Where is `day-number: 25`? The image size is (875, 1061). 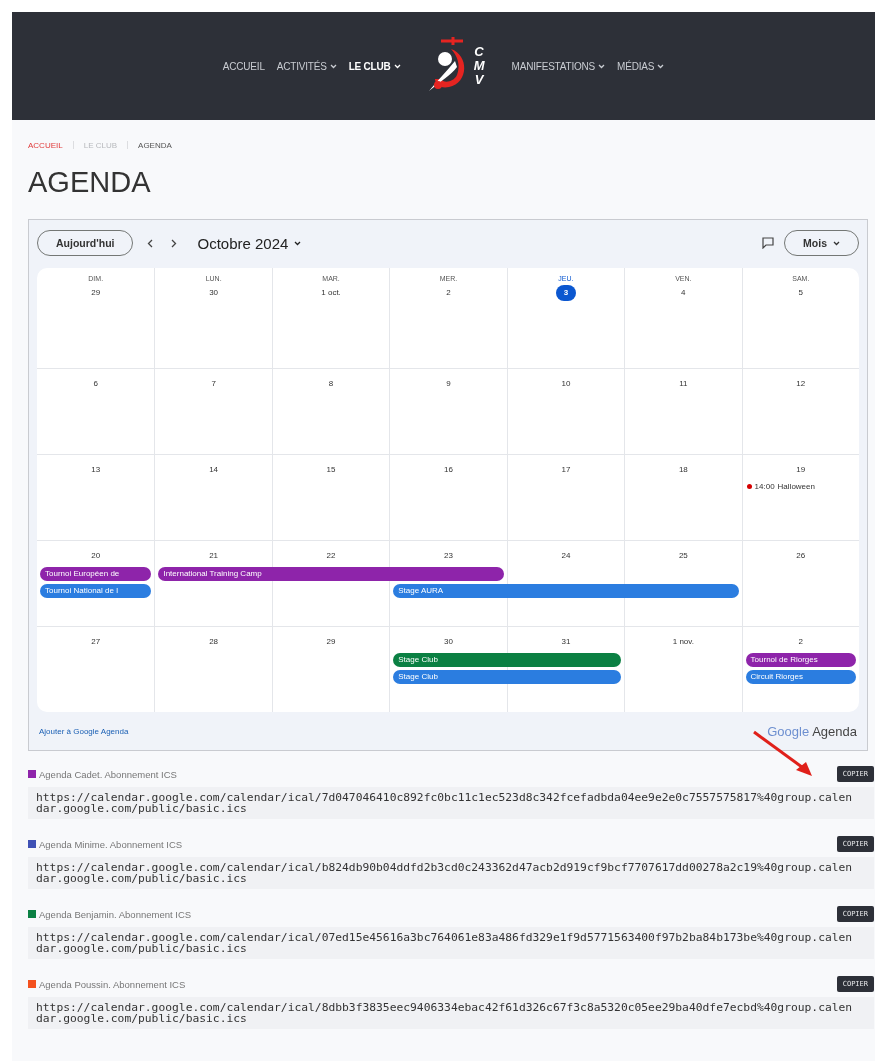 day-number: 25 is located at coordinates (683, 556).